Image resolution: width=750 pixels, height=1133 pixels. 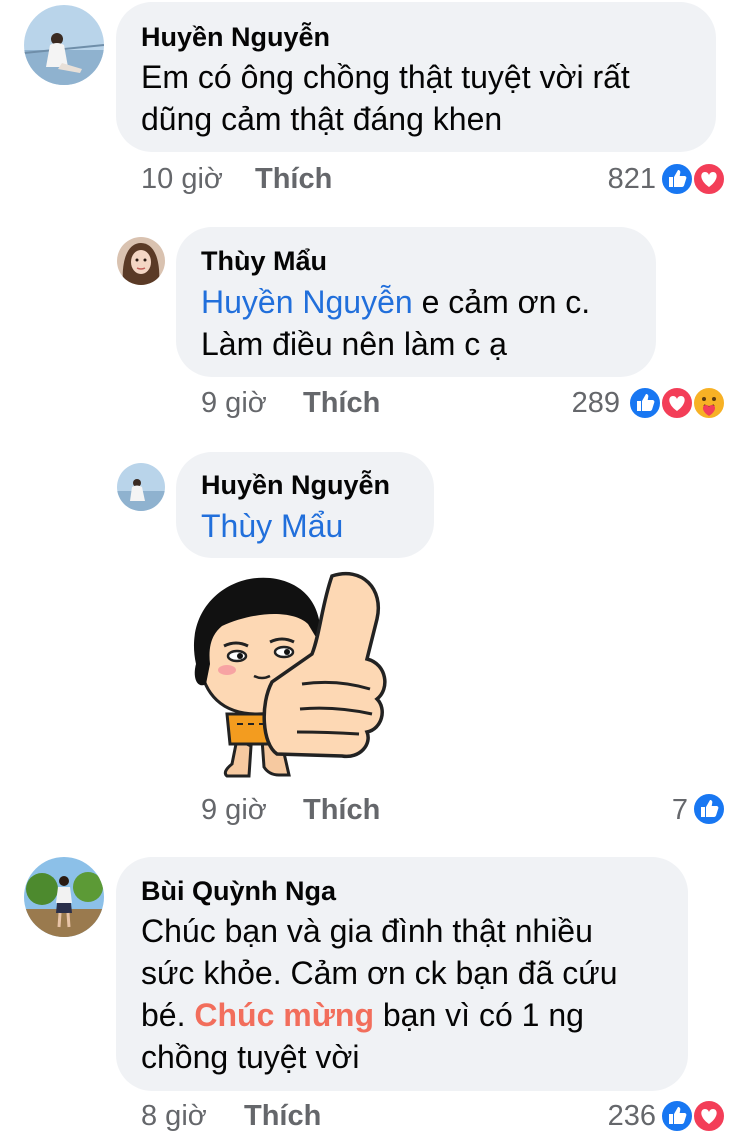 What do you see at coordinates (174, 1116) in the screenshot?
I see `comment-time: 8 giờ` at bounding box center [174, 1116].